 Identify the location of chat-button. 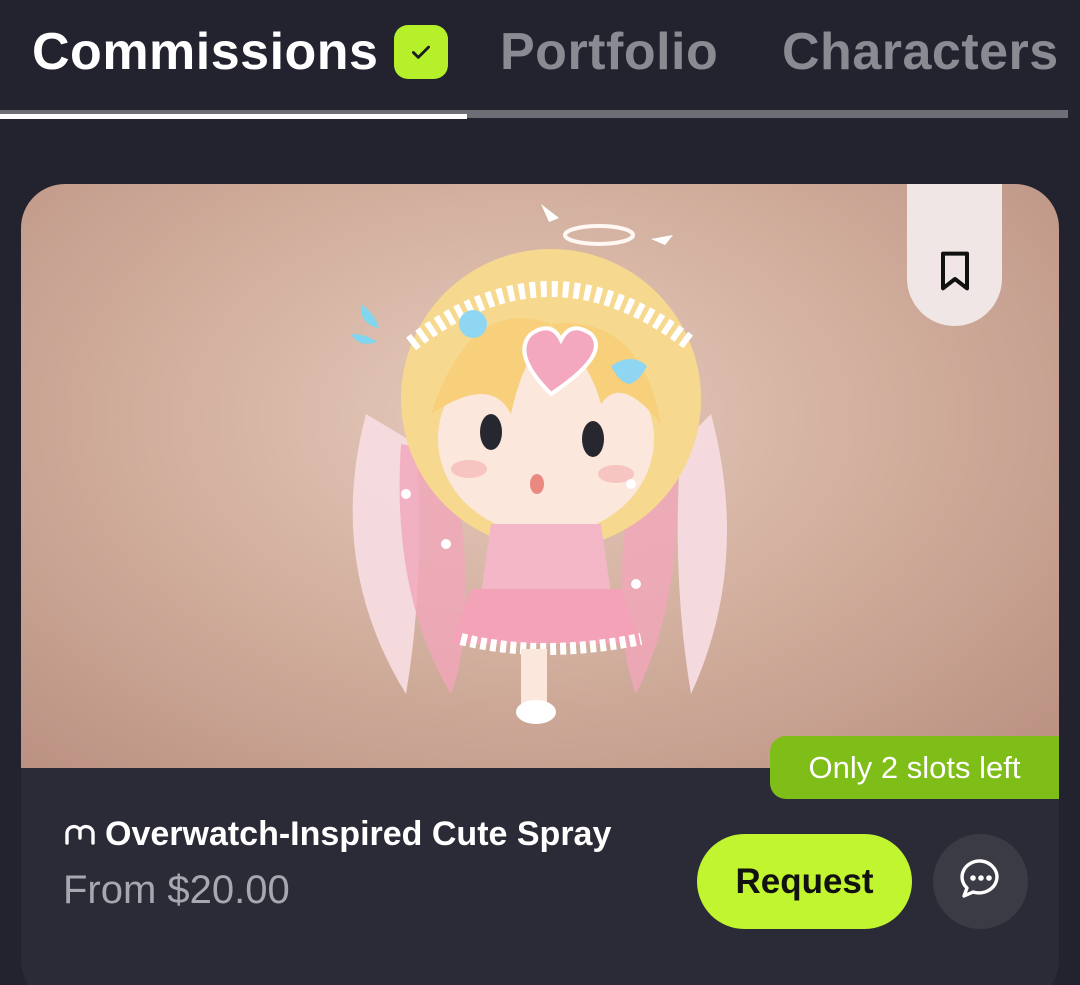
(980, 881).